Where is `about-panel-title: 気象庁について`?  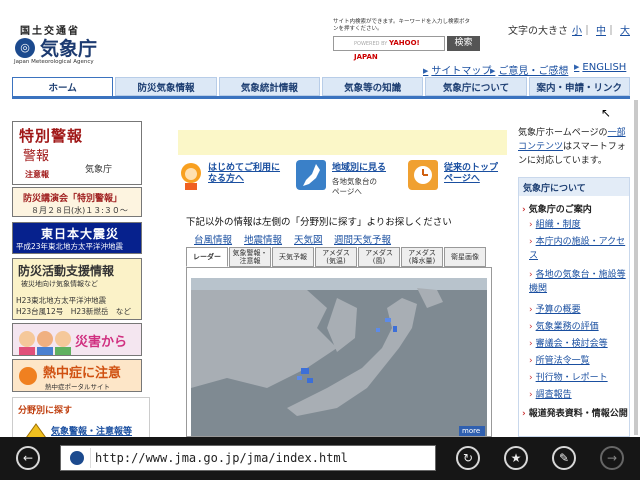 about-panel-title: 気象庁について is located at coordinates (574, 187).